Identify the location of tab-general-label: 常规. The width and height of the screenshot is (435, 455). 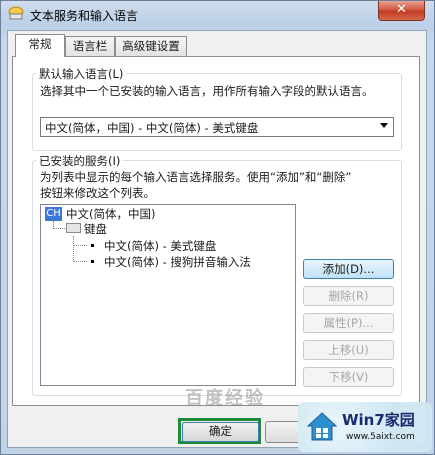
(40, 44).